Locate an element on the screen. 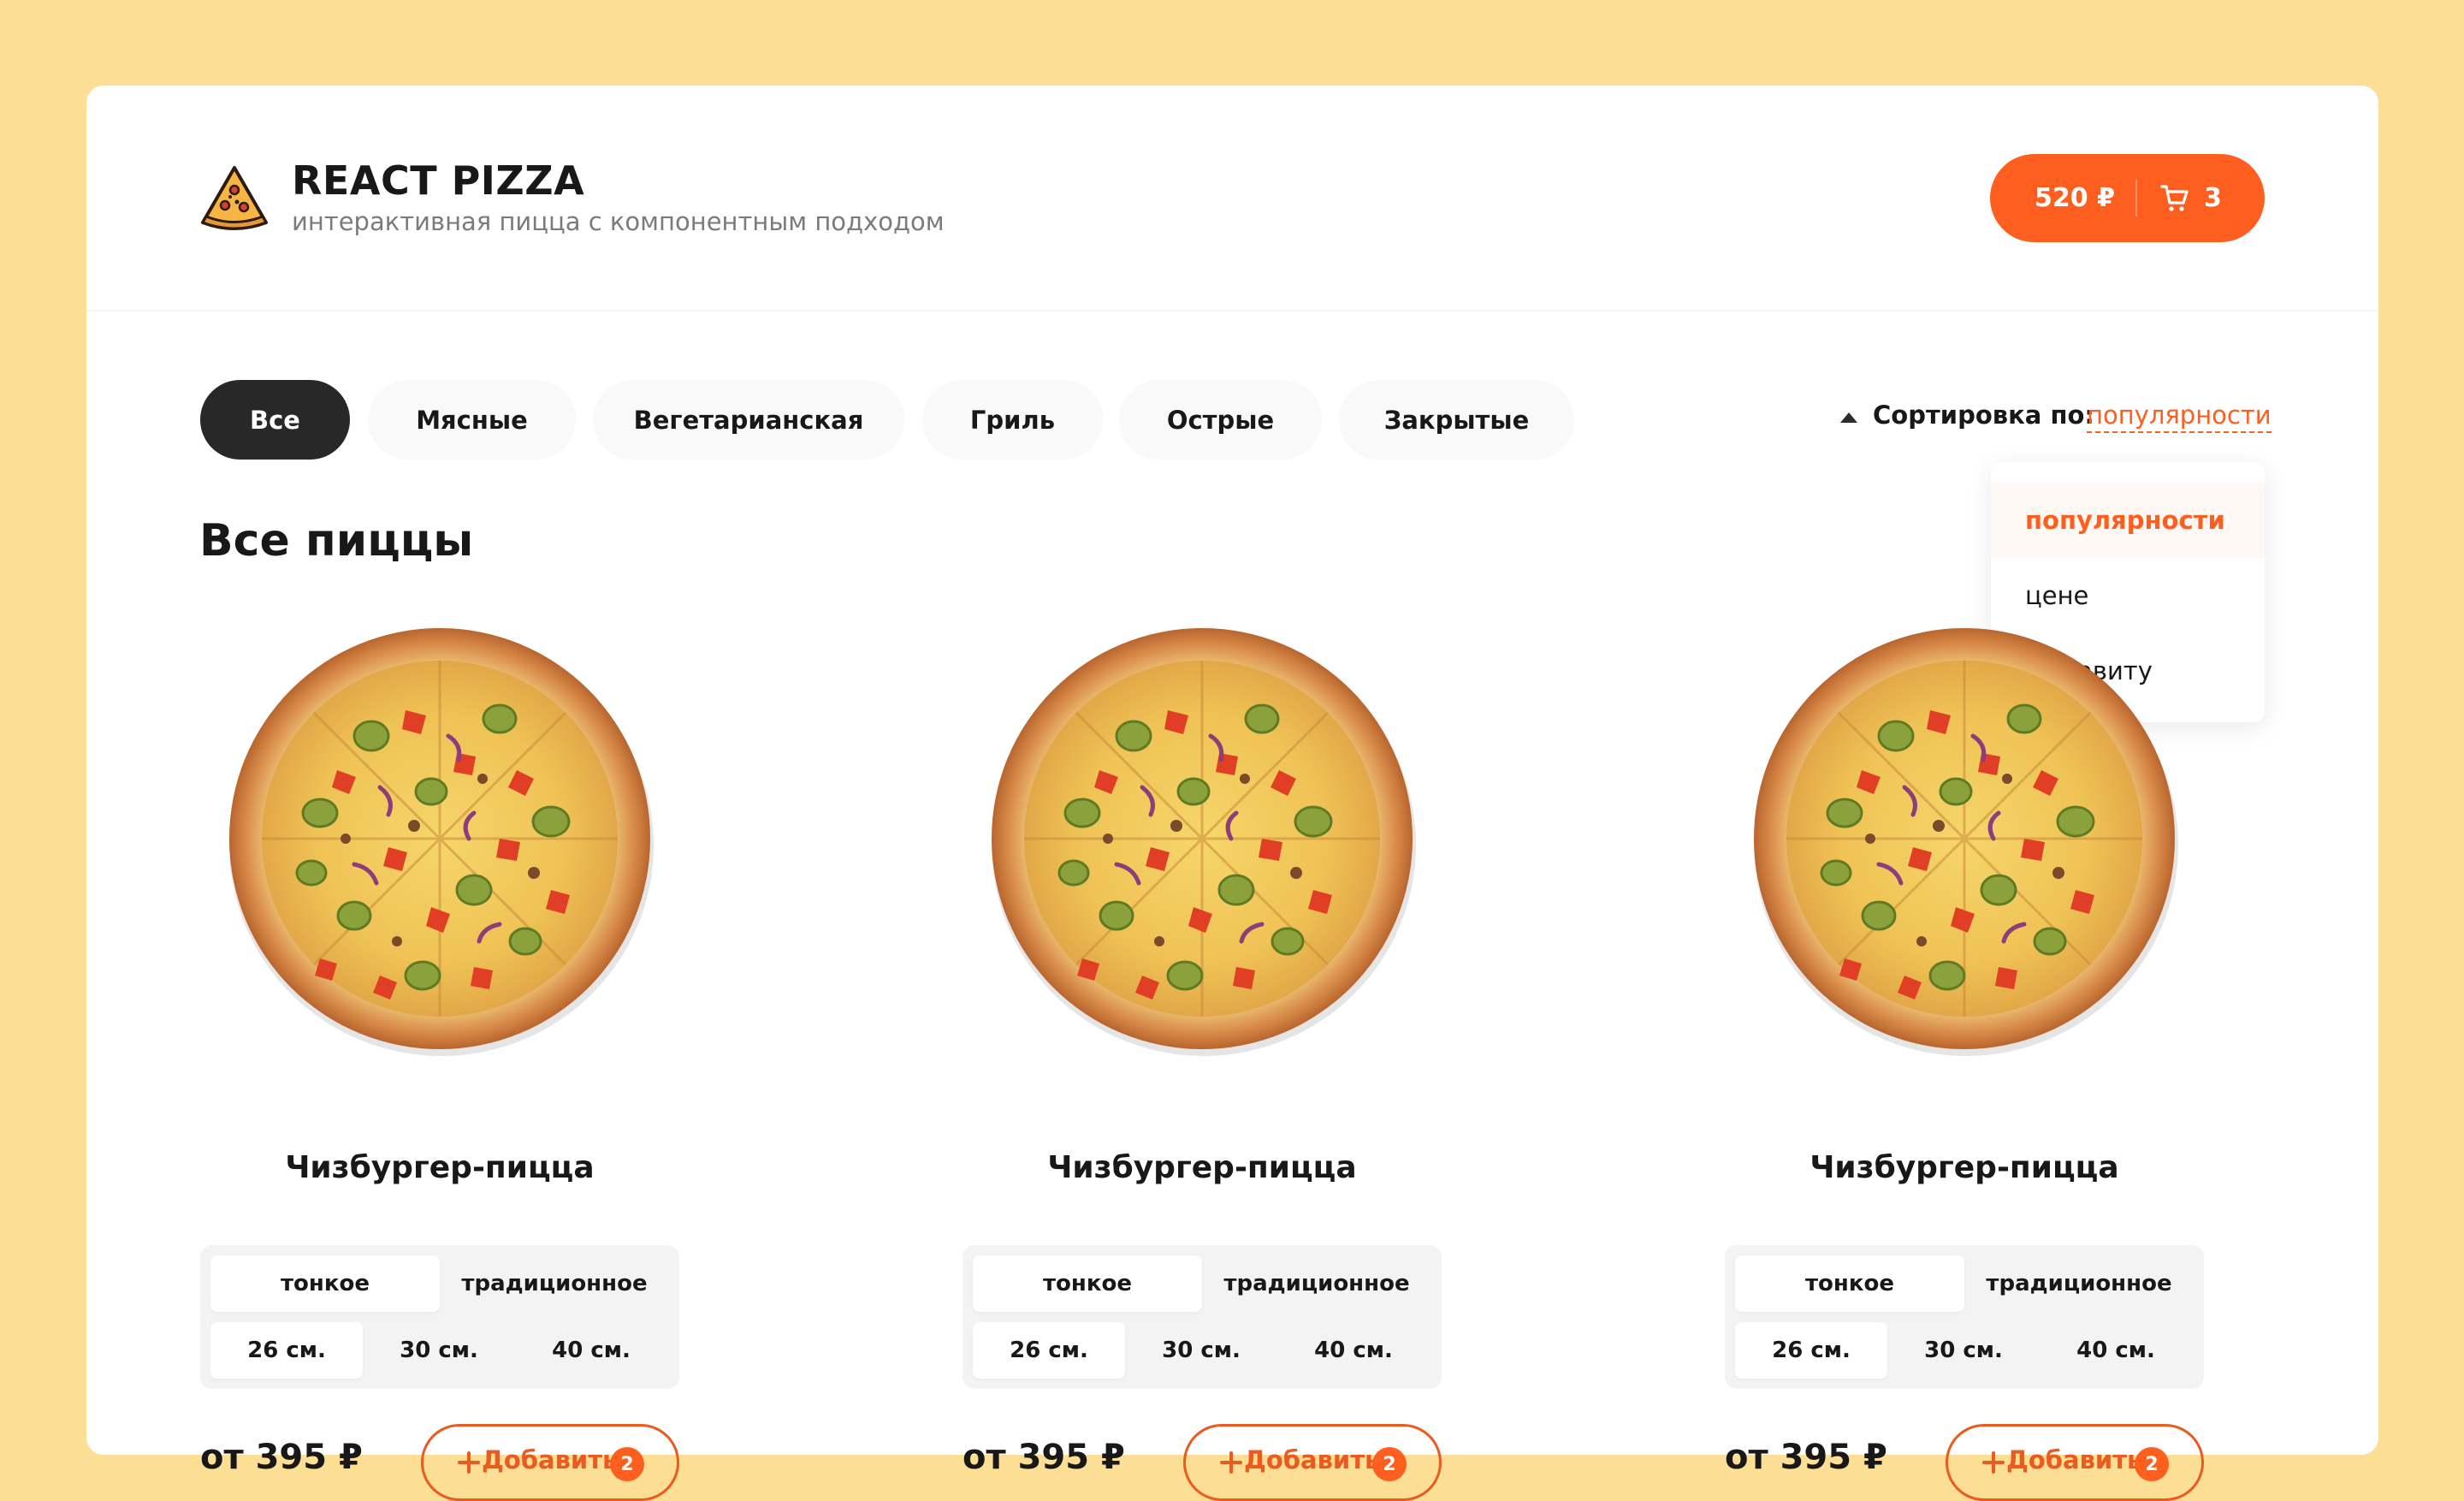  shopping-cart-icon is located at coordinates (2174, 198).